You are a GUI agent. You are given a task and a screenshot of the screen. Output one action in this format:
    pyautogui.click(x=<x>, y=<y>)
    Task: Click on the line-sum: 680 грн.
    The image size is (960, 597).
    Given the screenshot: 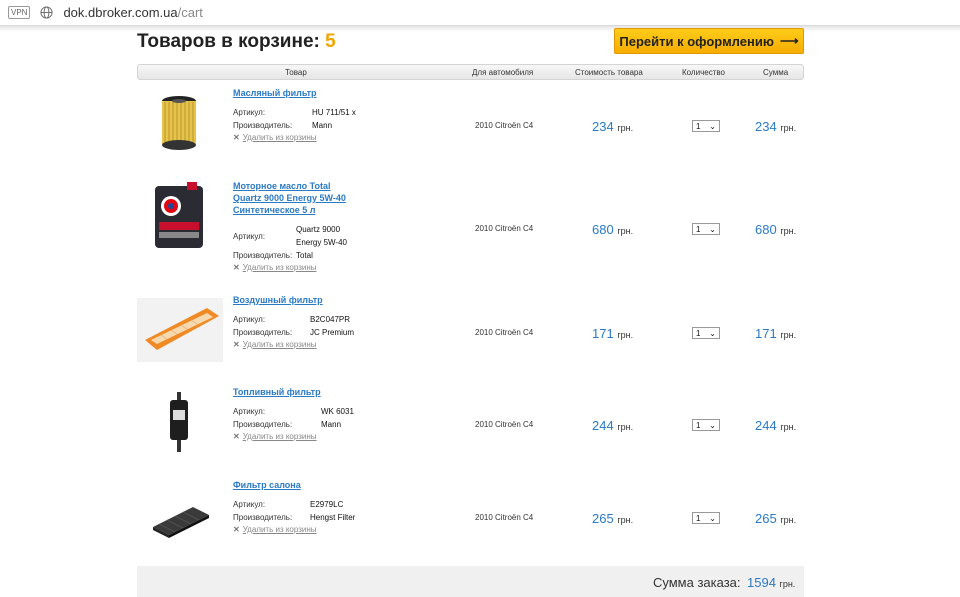 What is the action you would take?
    pyautogui.click(x=775, y=229)
    